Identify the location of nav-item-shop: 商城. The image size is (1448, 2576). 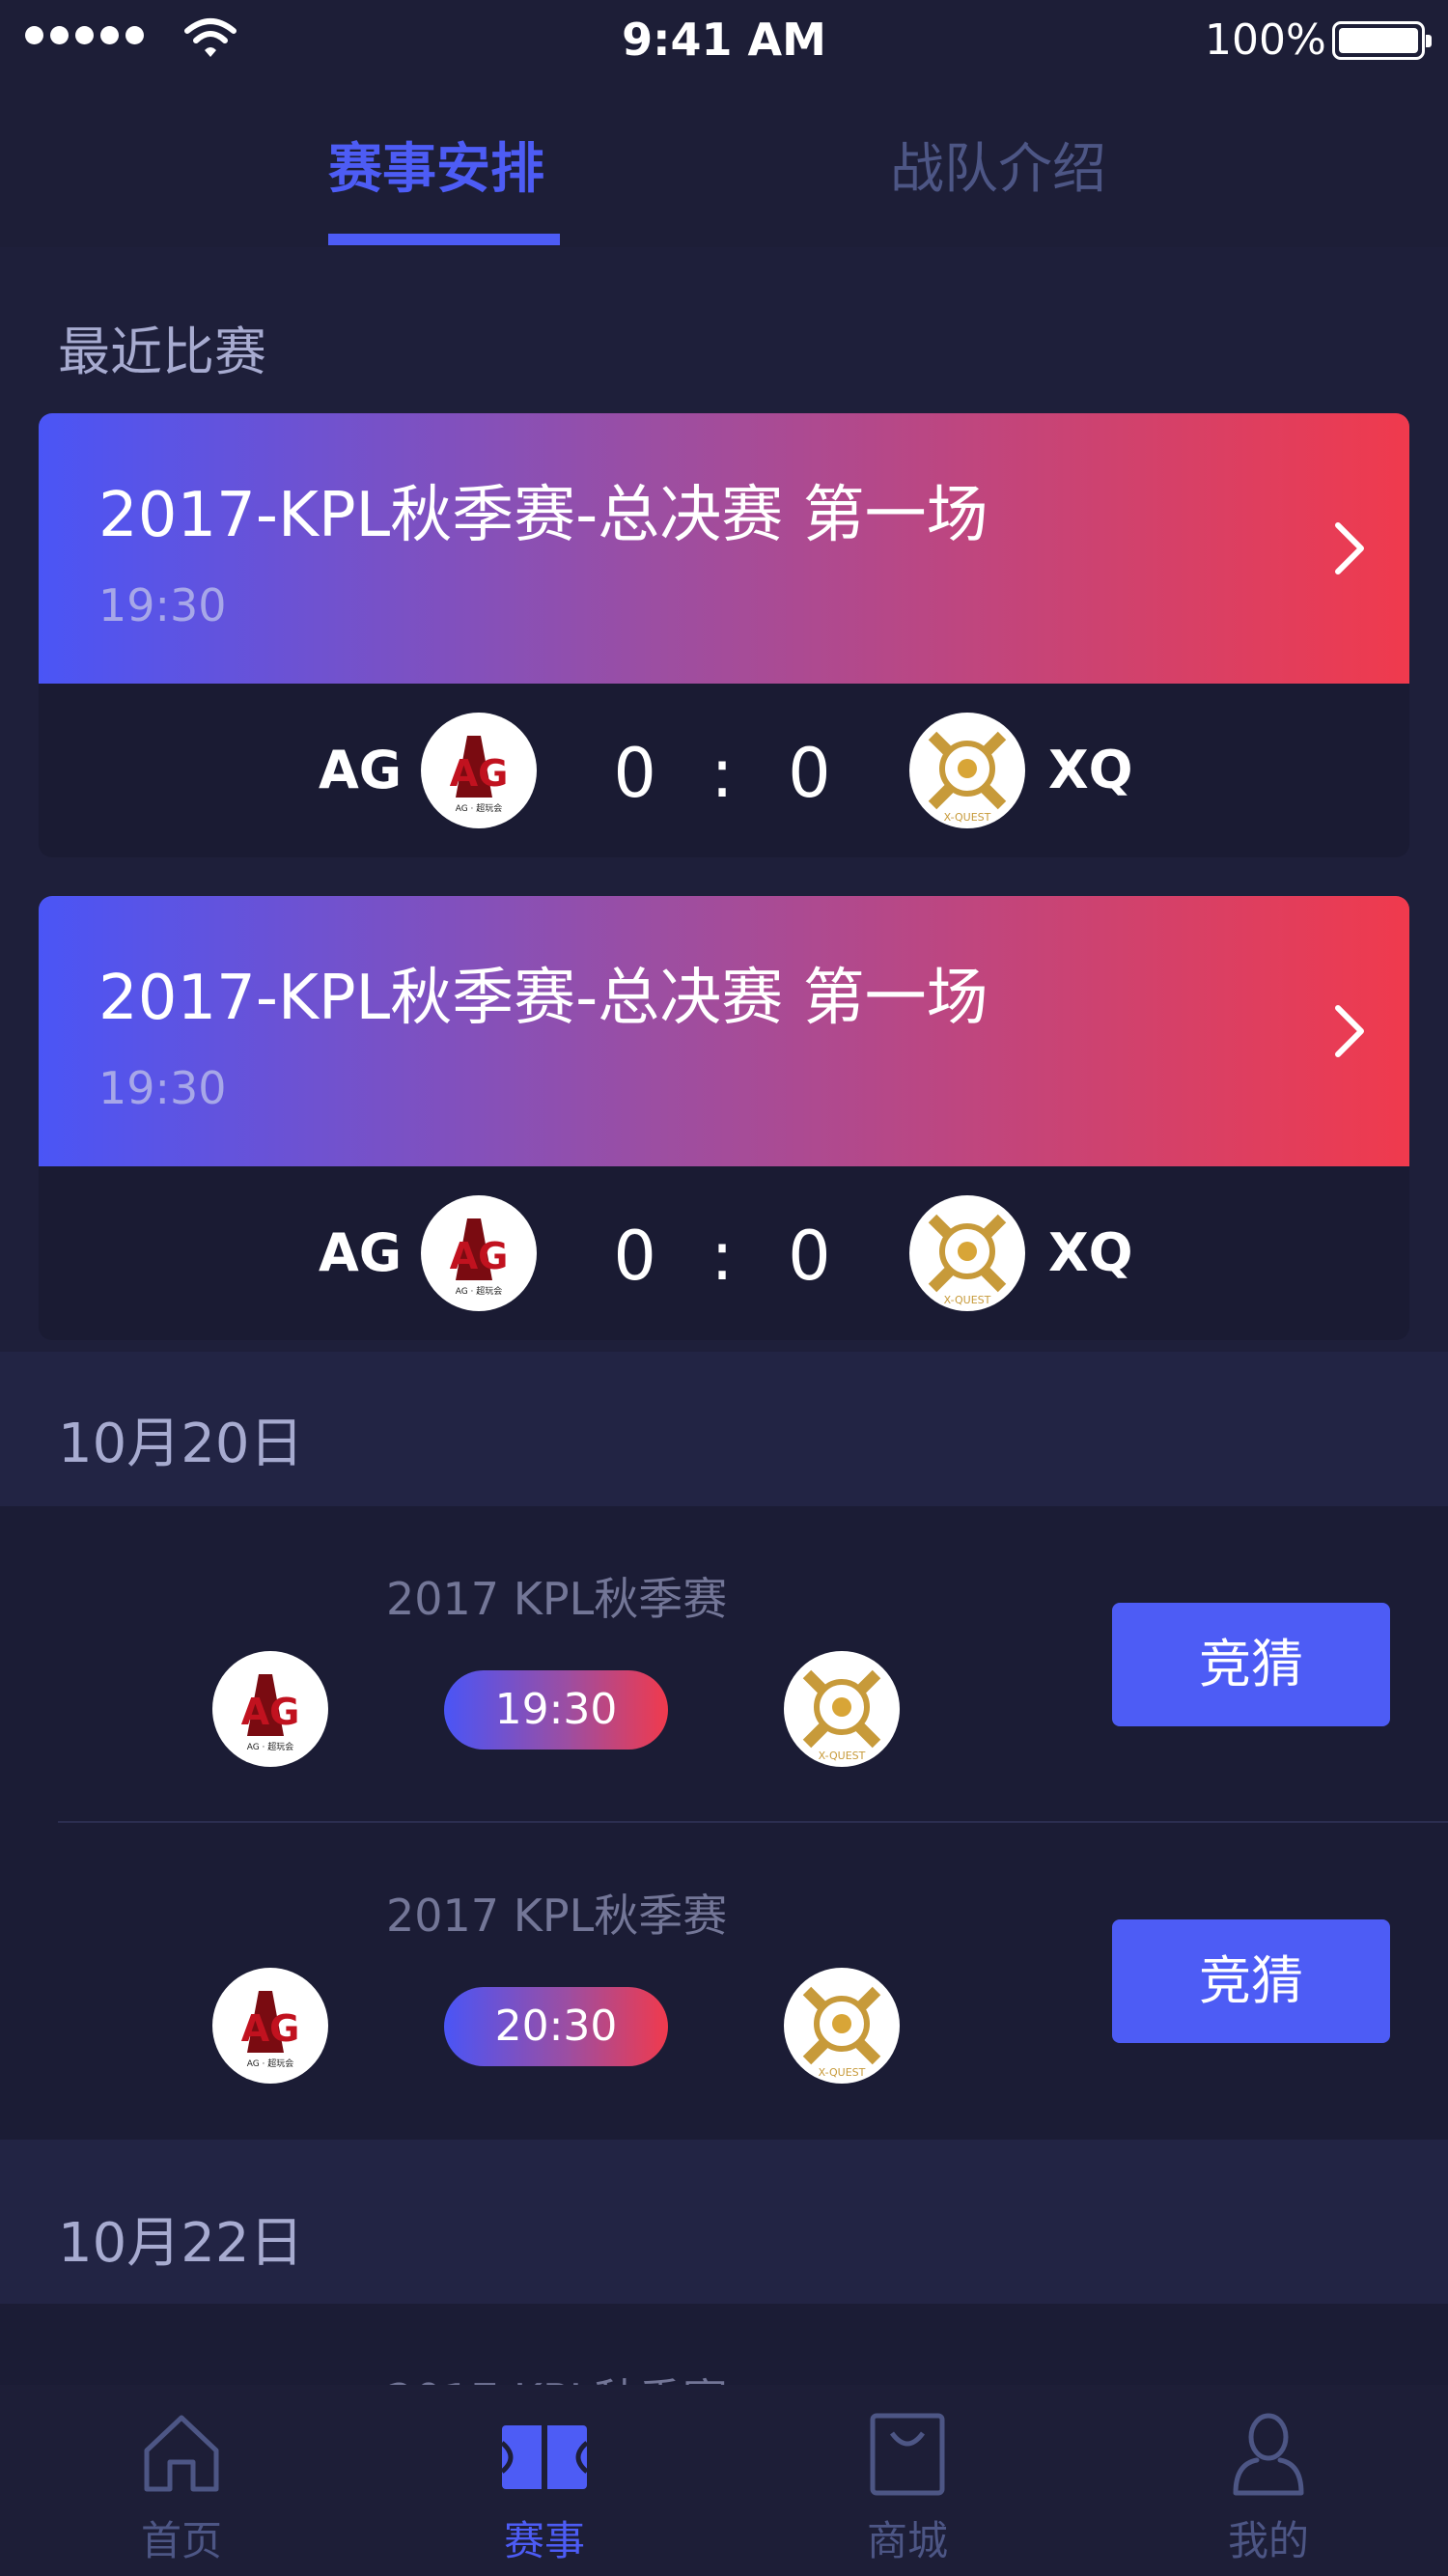
(908, 2480).